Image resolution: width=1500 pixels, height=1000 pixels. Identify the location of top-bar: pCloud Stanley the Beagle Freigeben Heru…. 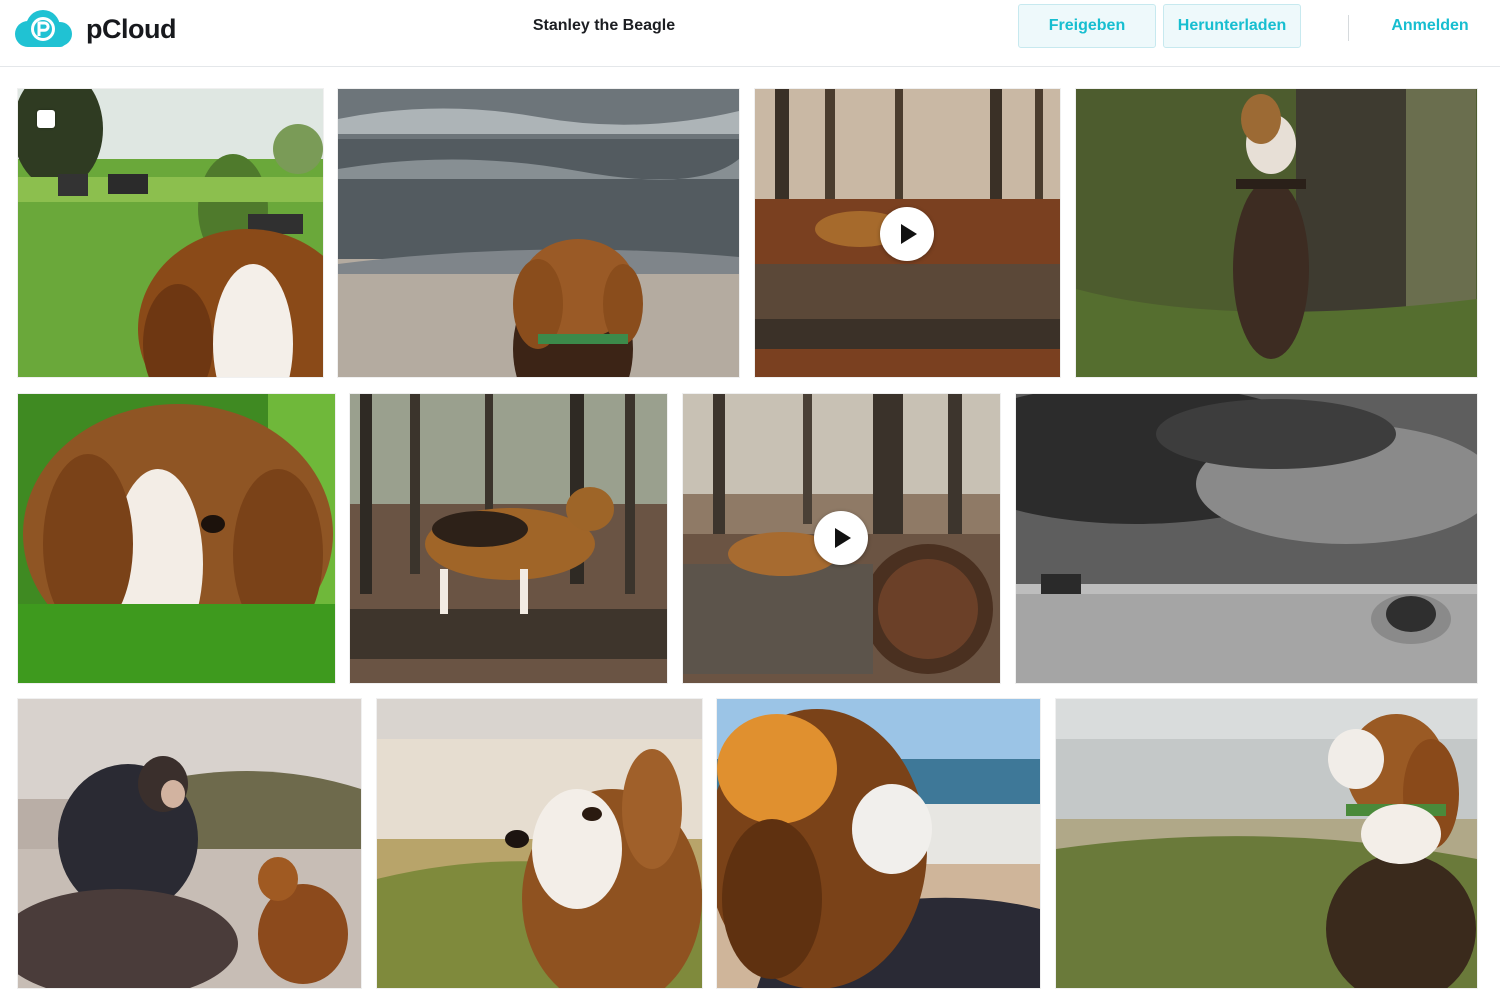
(750, 33).